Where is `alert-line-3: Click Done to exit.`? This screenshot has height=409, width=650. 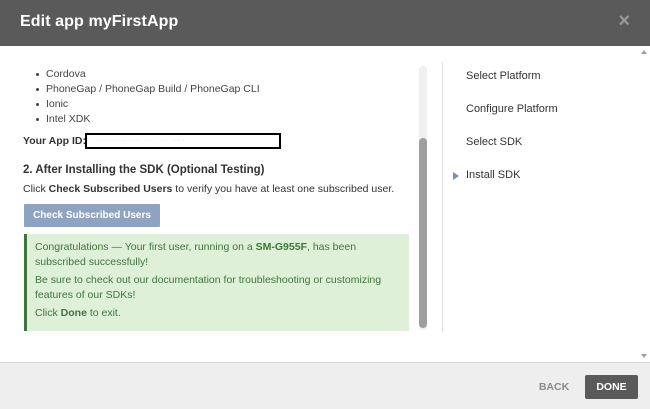 alert-line-3: Click Done to exit. is located at coordinates (78, 313).